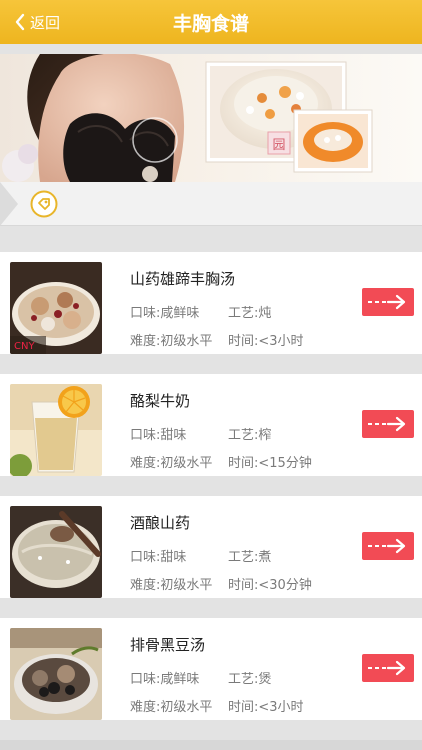  Describe the element at coordinates (9, 204) in the screenshot. I see `tag-bar-arrow` at that location.